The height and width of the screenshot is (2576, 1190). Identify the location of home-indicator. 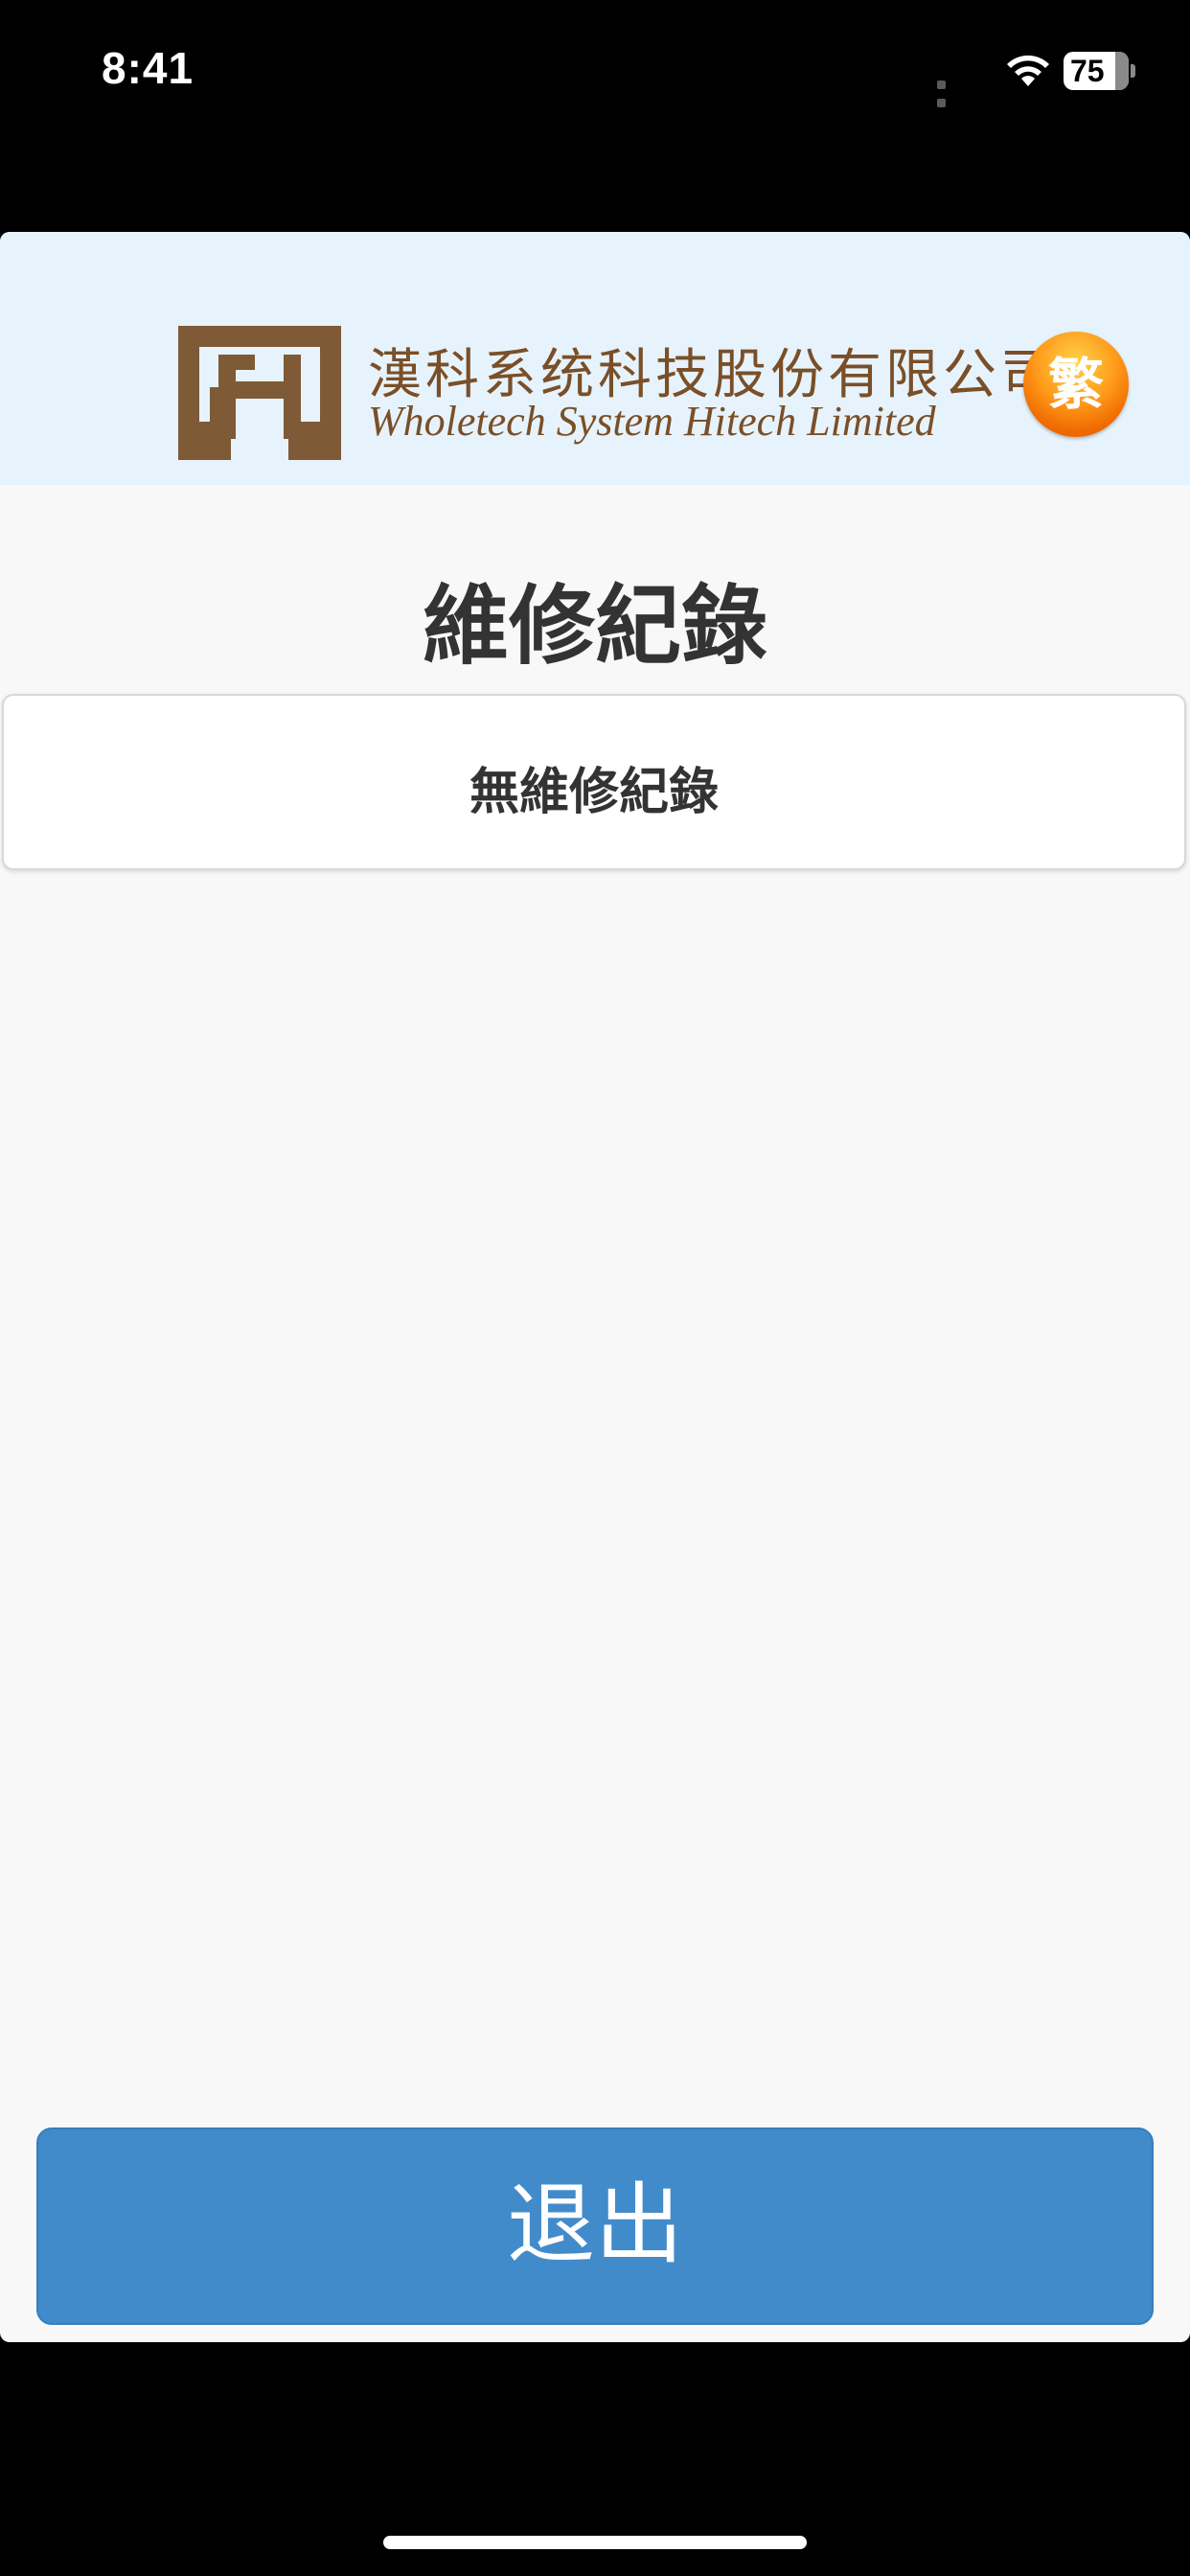
(595, 2542).